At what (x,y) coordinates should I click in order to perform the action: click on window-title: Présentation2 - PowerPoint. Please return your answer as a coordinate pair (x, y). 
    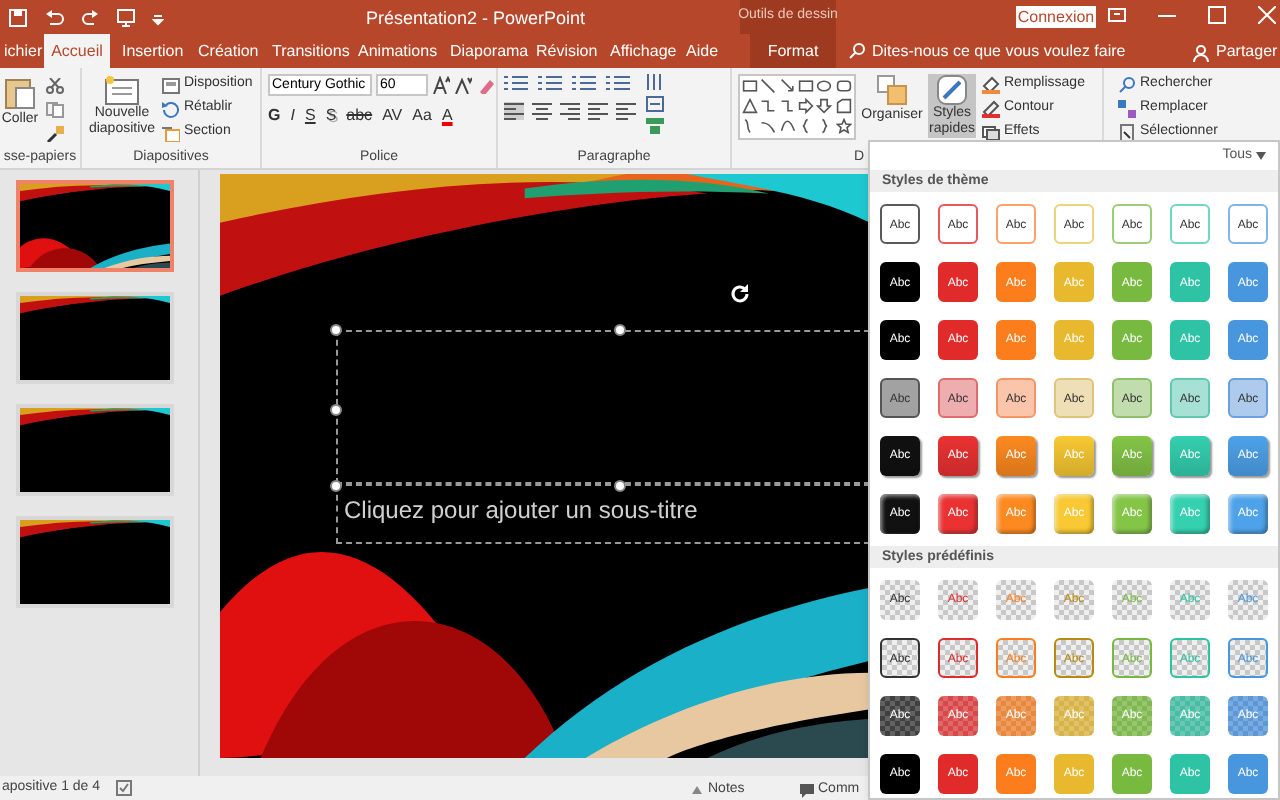
    Looking at the image, I should click on (476, 19).